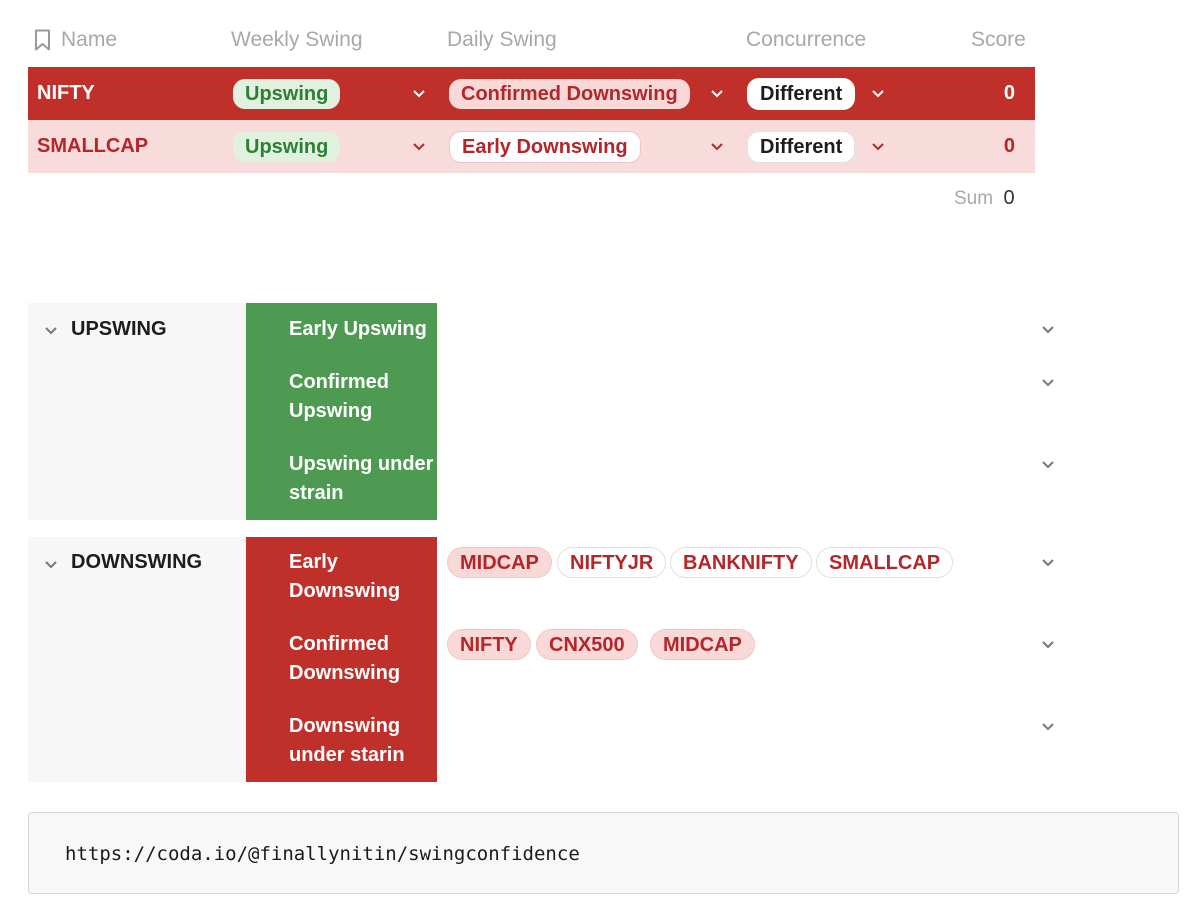  What do you see at coordinates (361, 478) in the screenshot?
I see `stage-label: Upswing under strain` at bounding box center [361, 478].